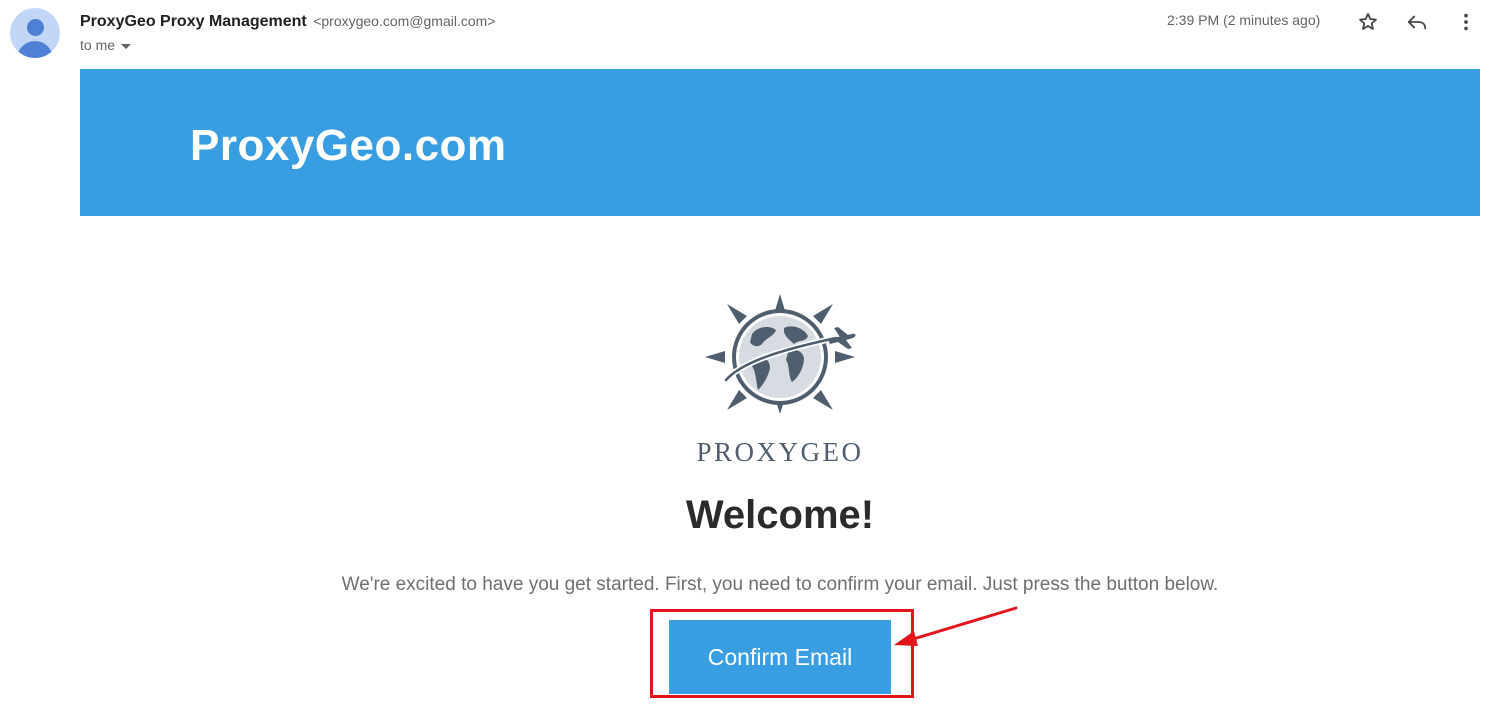  I want to click on sender-name: ProxyGeo Proxy Management, so click(193, 21).